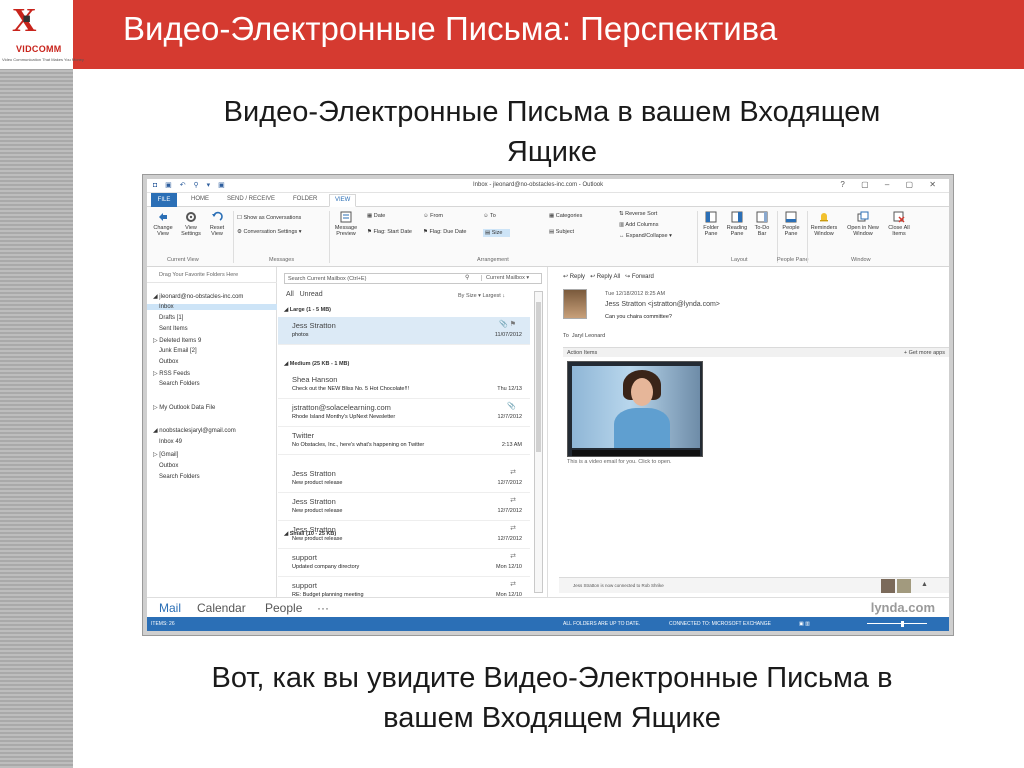 The width and height of the screenshot is (1024, 768). I want to click on sort-size: ▤ Size, so click(497, 233).